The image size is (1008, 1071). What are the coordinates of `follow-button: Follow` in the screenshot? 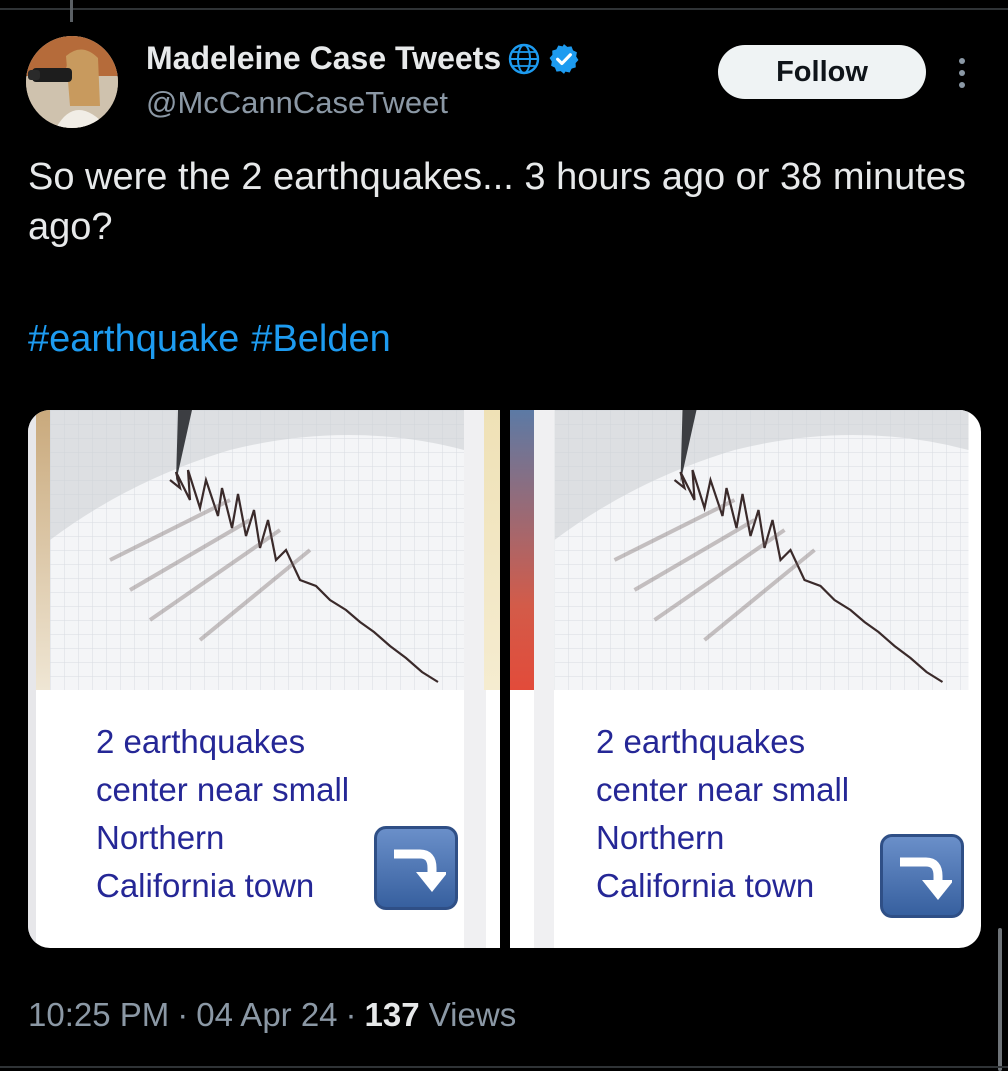 It's located at (822, 72).